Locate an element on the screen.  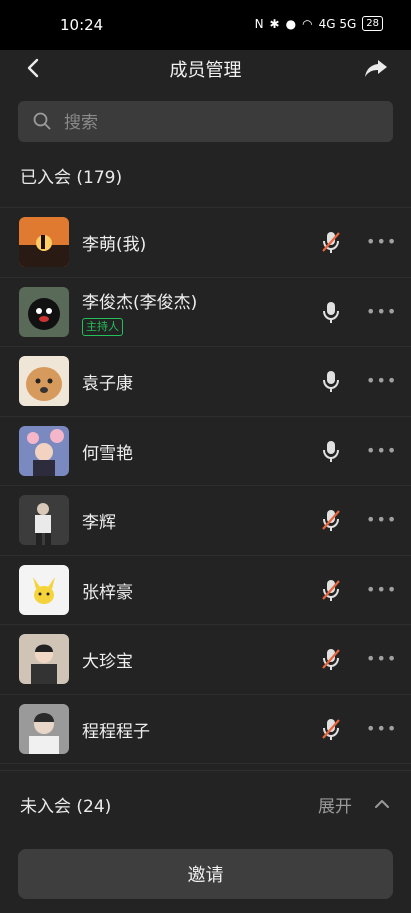
mic-status-icon: ● is located at coordinates (291, 23).